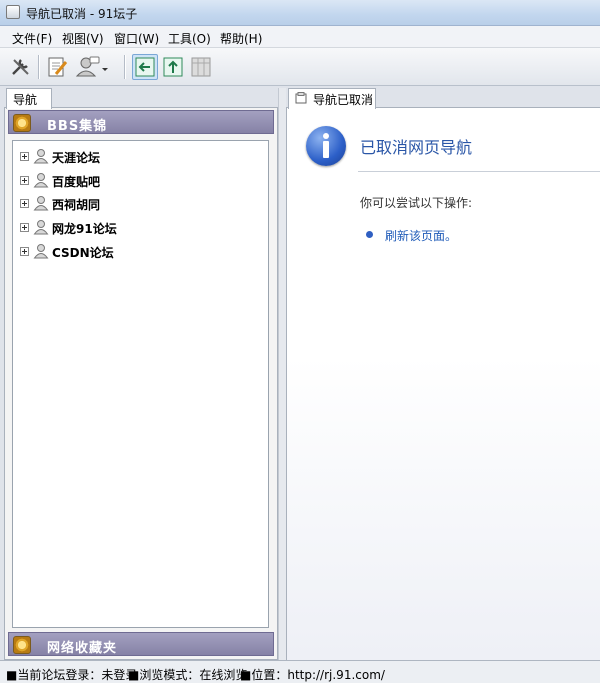 The width and height of the screenshot is (600, 683). Describe the element at coordinates (189, 38) in the screenshot. I see `menu-tools: 工具(O)` at that location.